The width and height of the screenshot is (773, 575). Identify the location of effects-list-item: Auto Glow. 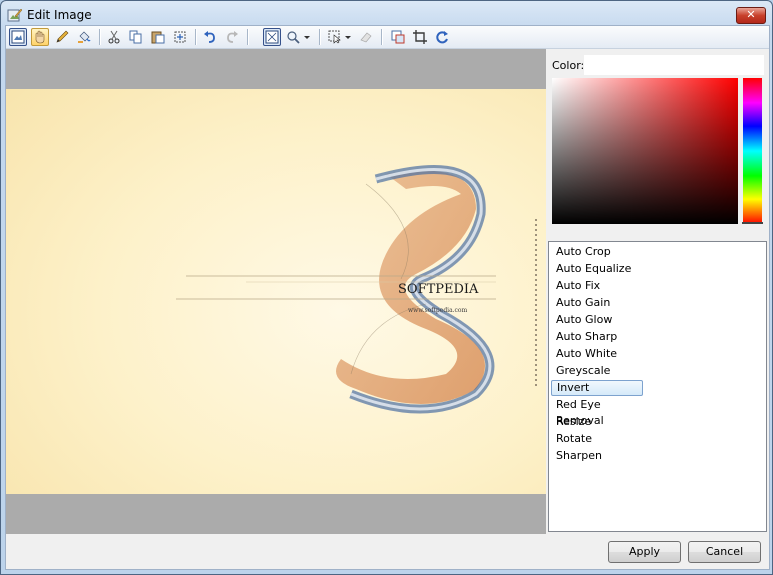
(596, 320).